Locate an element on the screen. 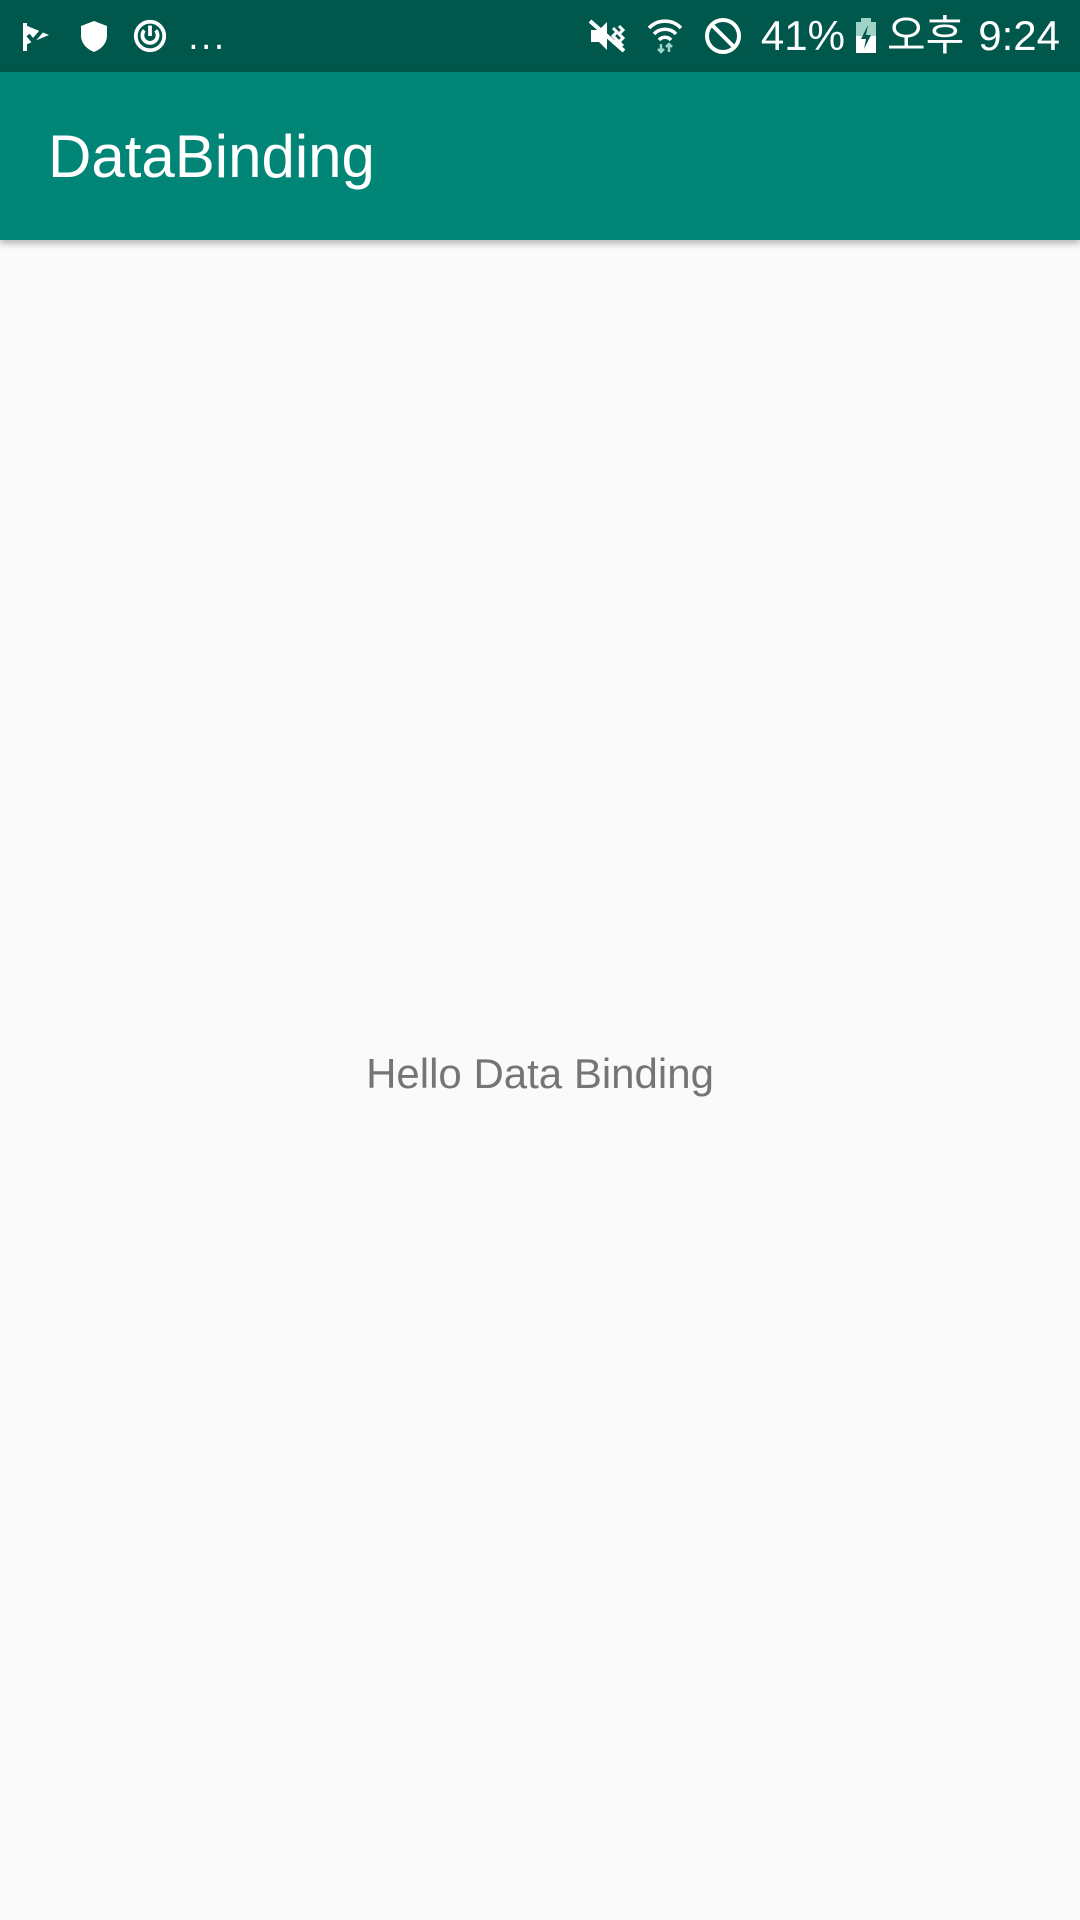 This screenshot has height=1920, width=1080. battery-charging-icon is located at coordinates (866, 36).